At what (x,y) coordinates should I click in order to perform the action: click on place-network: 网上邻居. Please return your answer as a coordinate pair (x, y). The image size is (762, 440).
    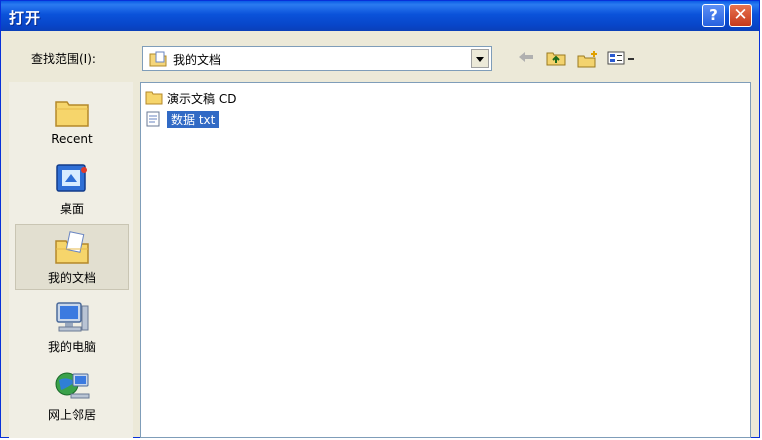
    Looking at the image, I should click on (72, 395).